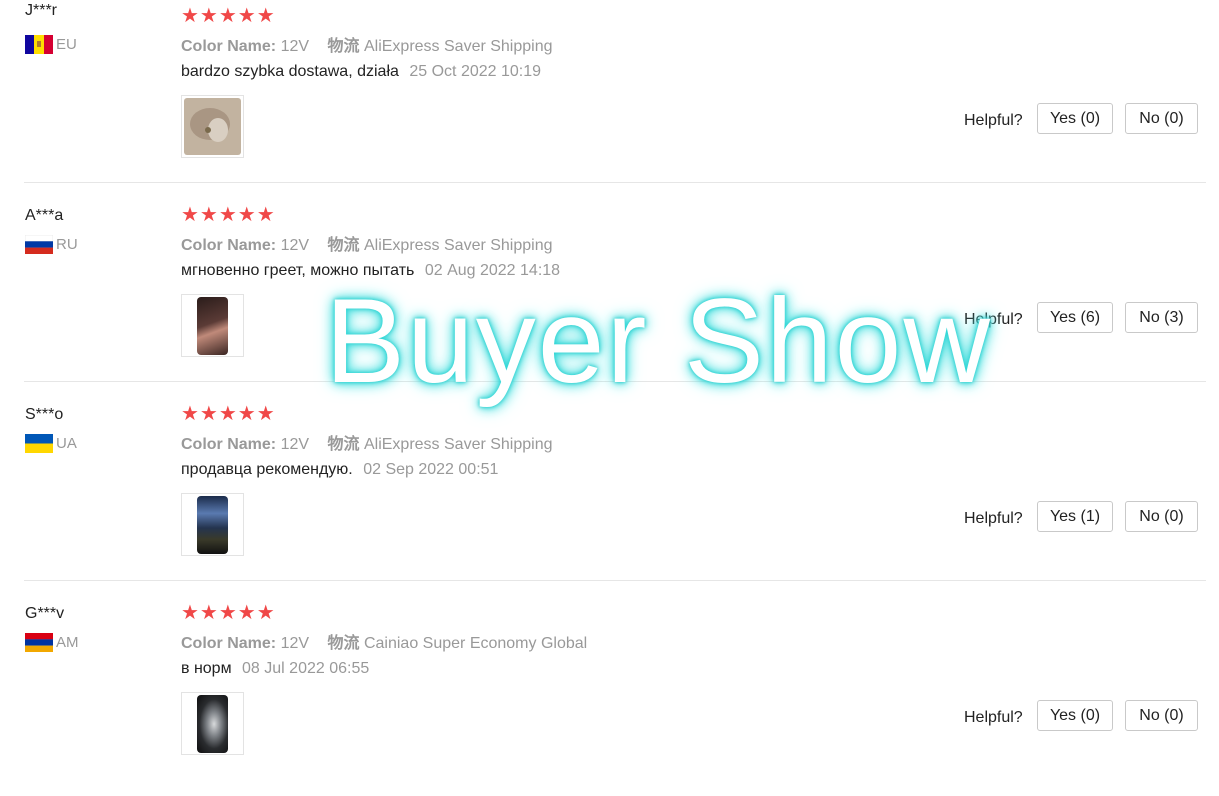  What do you see at coordinates (1075, 516) in the screenshot?
I see `helpful-yes-button: Yes (1)` at bounding box center [1075, 516].